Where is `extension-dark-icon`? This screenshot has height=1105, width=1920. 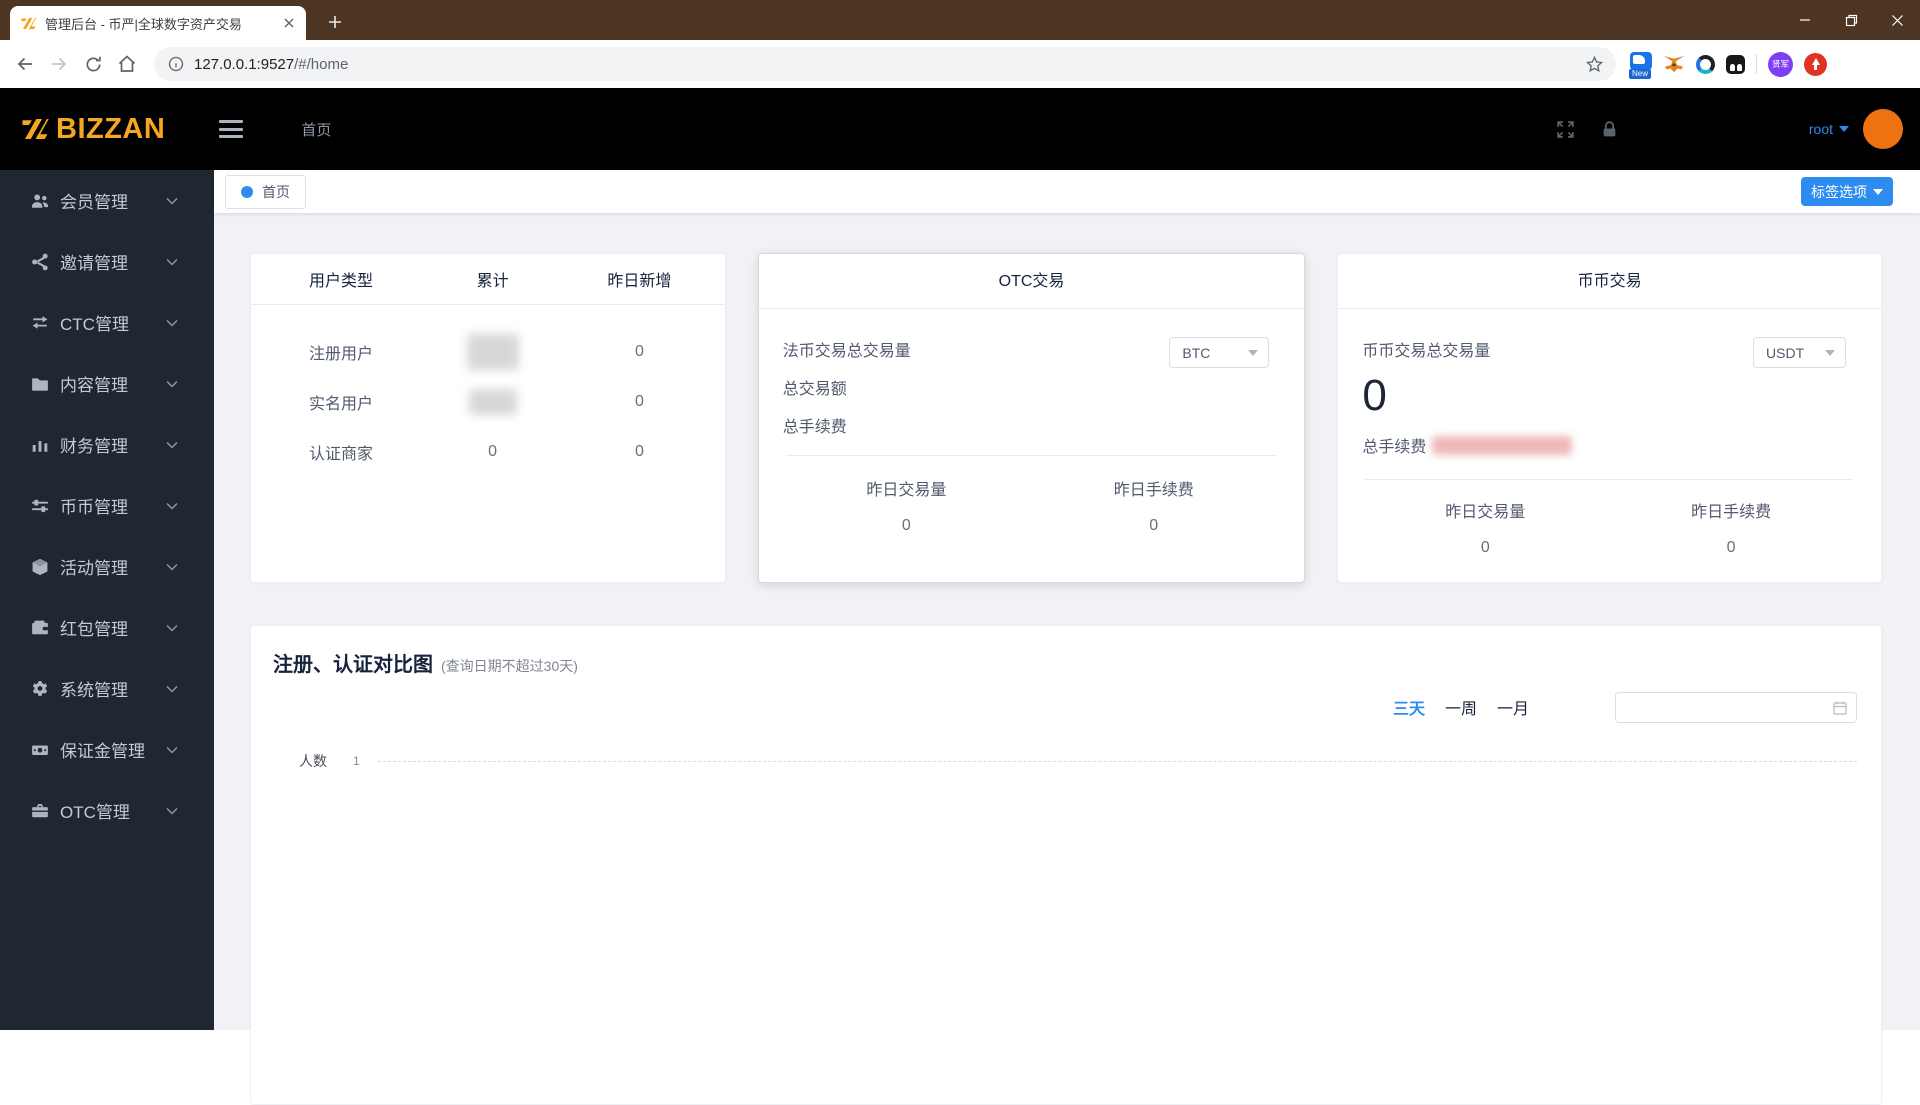 extension-dark-icon is located at coordinates (1735, 64).